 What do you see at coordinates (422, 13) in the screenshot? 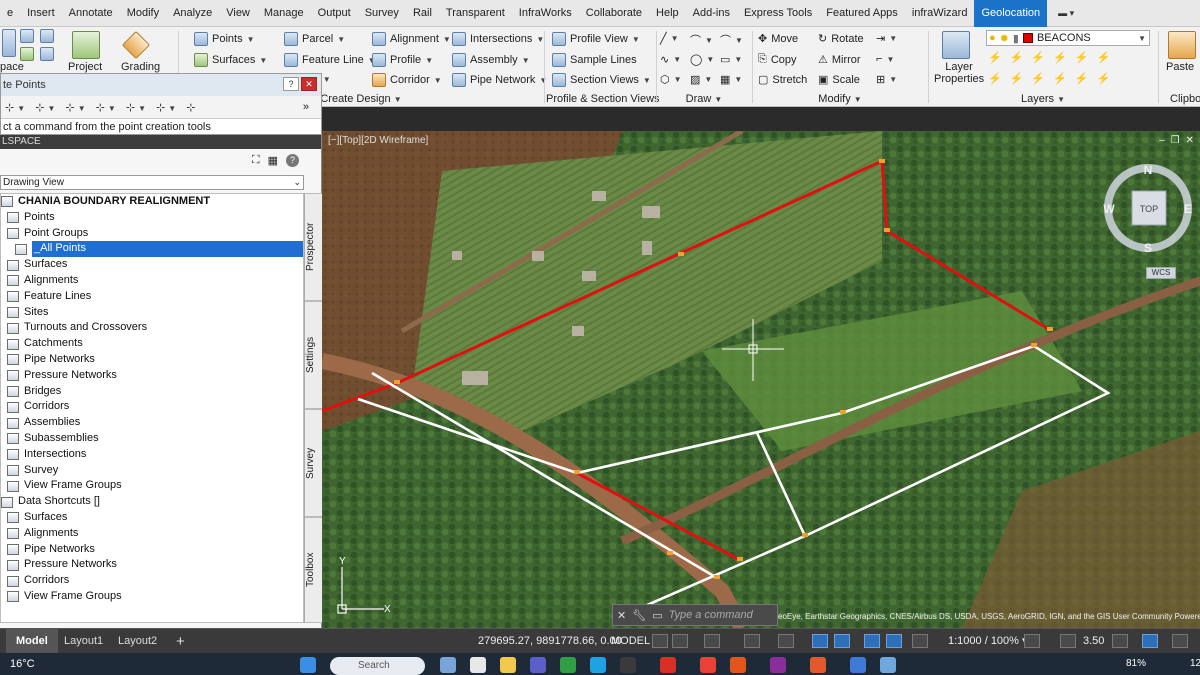
I see `ribbon-tab-rail: Rail` at bounding box center [422, 13].